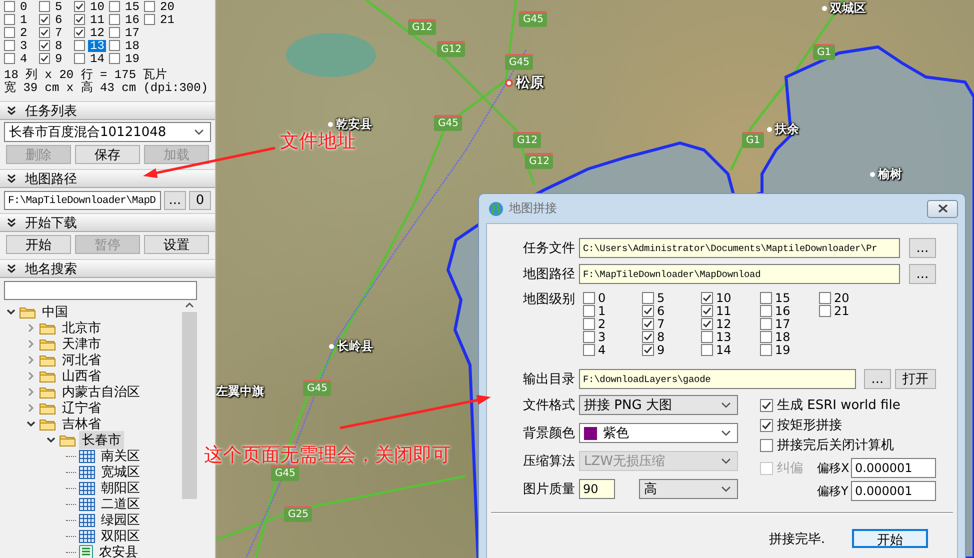 This screenshot has height=558, width=974. I want to click on tree-item: 二道区, so click(120, 504).